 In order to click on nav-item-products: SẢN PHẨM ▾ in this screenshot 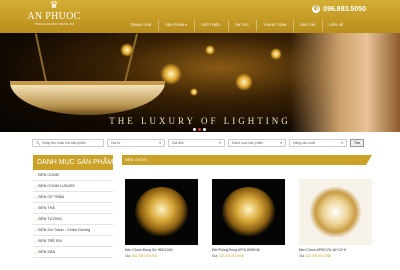, I will do `click(175, 25)`.